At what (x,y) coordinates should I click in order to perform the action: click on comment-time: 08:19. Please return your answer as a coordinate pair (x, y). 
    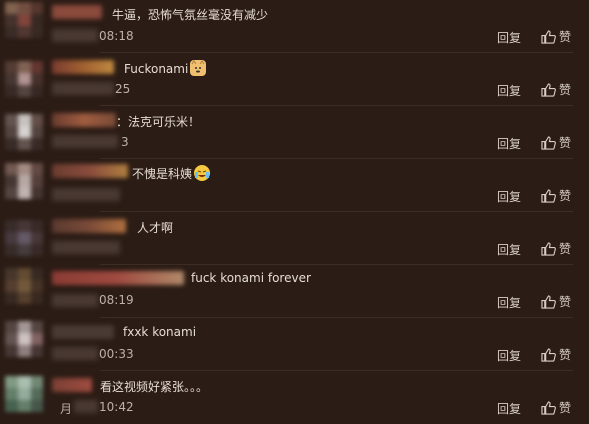
    Looking at the image, I should click on (116, 300).